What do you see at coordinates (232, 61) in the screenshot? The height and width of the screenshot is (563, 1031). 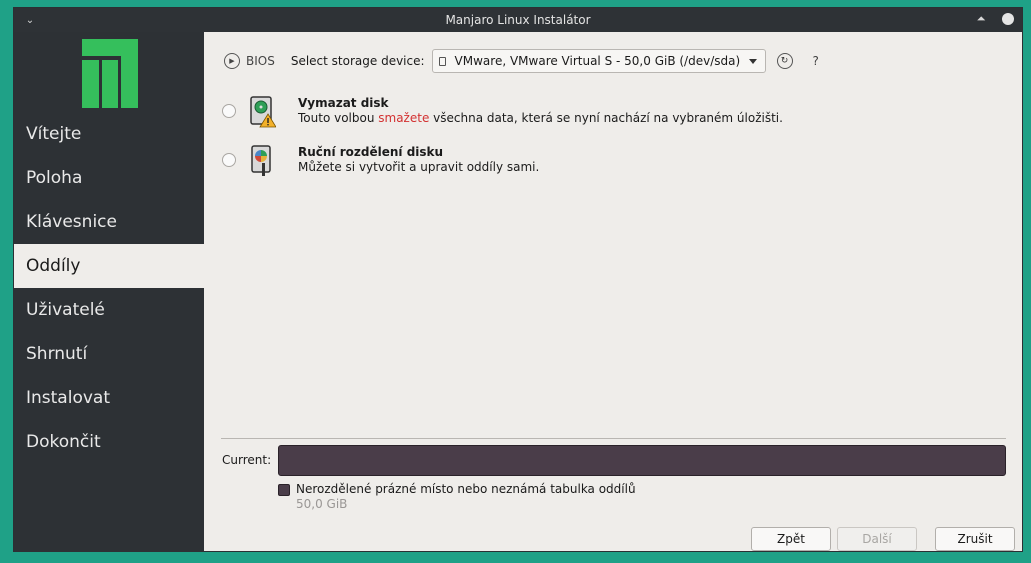 I see `play-icon: ▶` at bounding box center [232, 61].